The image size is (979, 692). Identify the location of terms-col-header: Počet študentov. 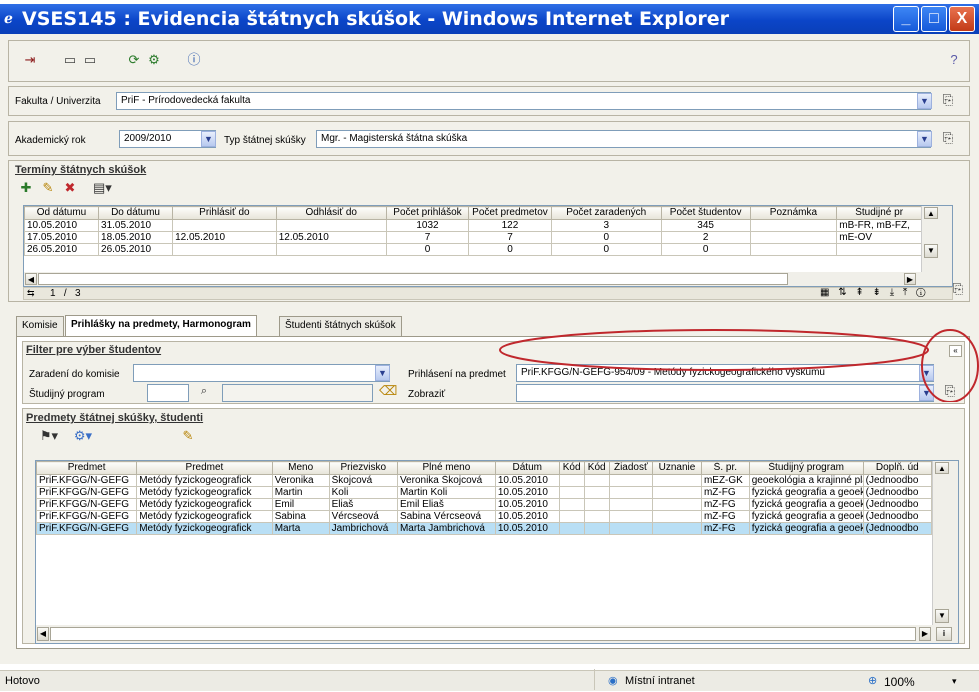
(705, 213).